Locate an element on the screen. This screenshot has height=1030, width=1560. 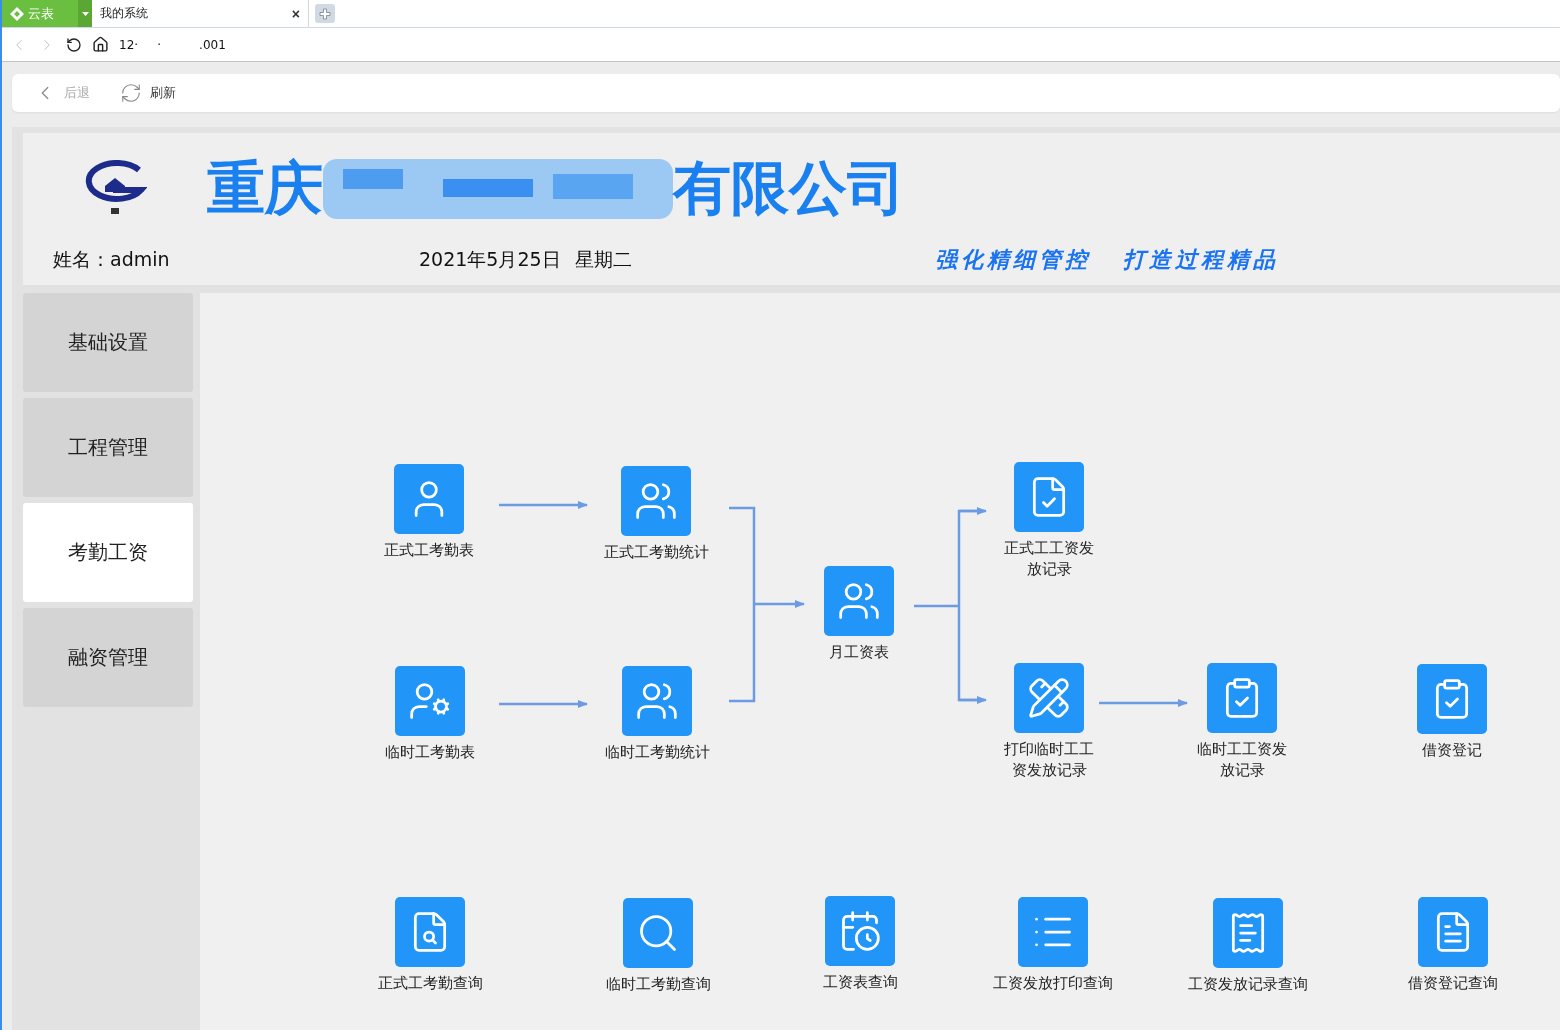
query-label: 临时工考勤查询 is located at coordinates (658, 984).